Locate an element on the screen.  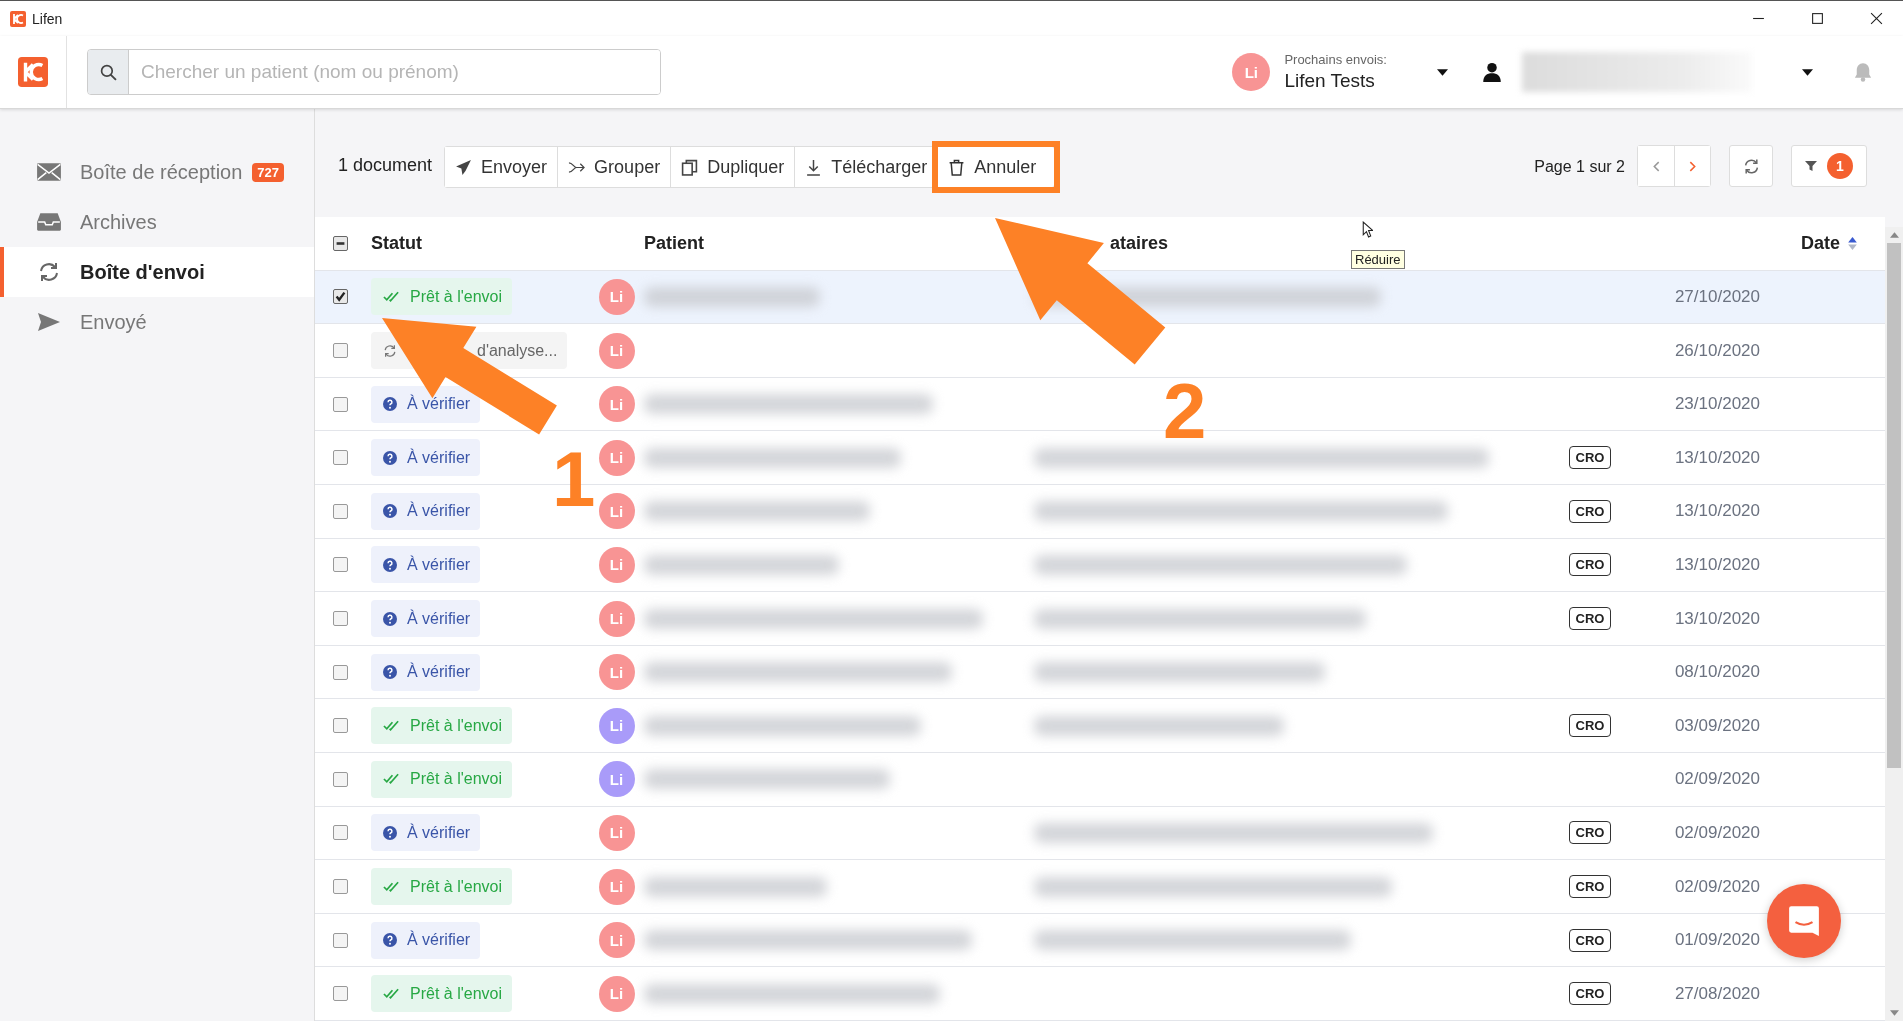
envelope-icon is located at coordinates (49, 172).